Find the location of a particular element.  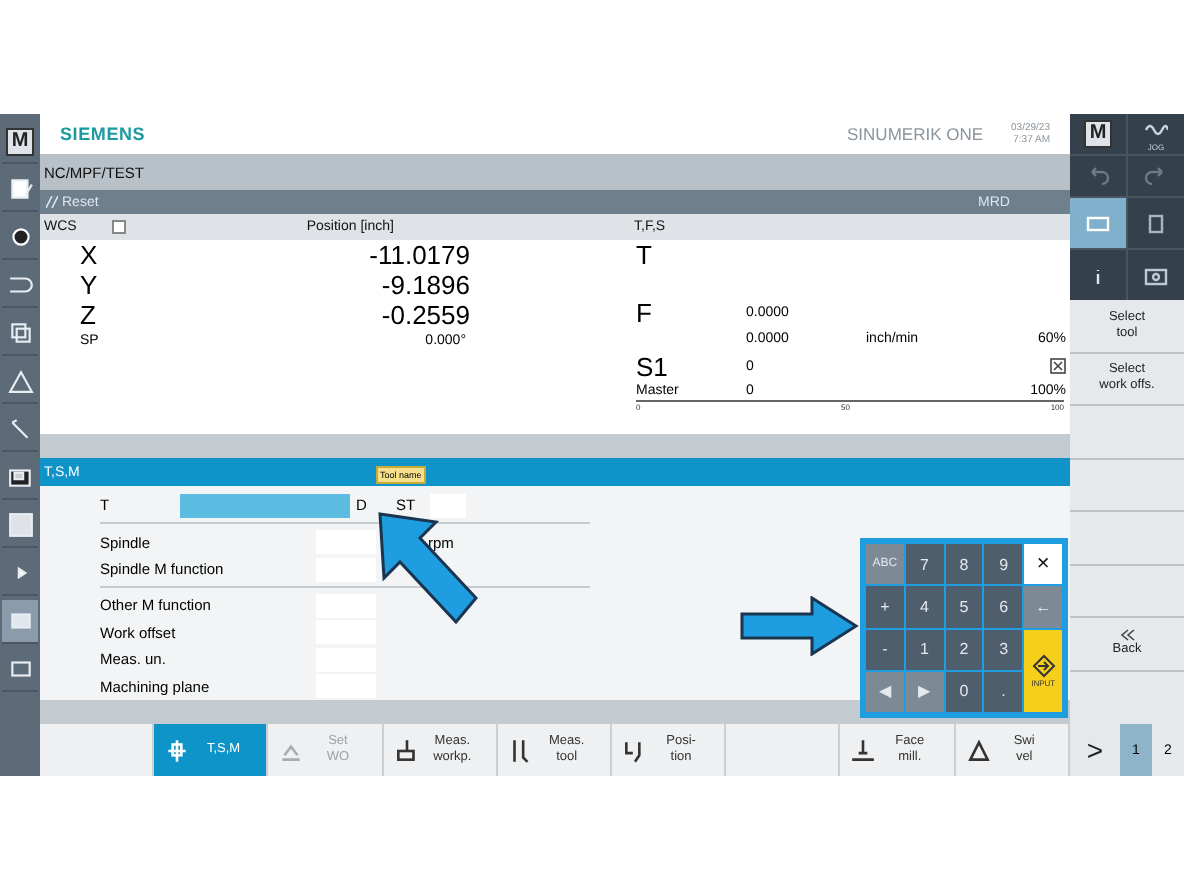

keypad-key: × is located at coordinates (1043, 564).